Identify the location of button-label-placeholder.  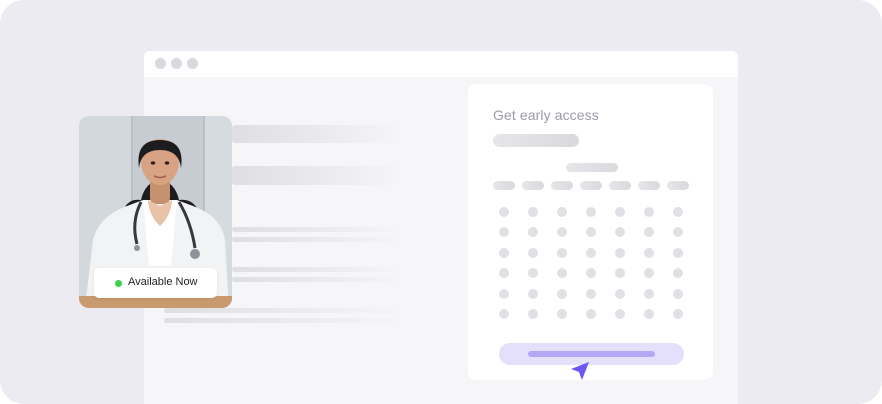
(591, 354).